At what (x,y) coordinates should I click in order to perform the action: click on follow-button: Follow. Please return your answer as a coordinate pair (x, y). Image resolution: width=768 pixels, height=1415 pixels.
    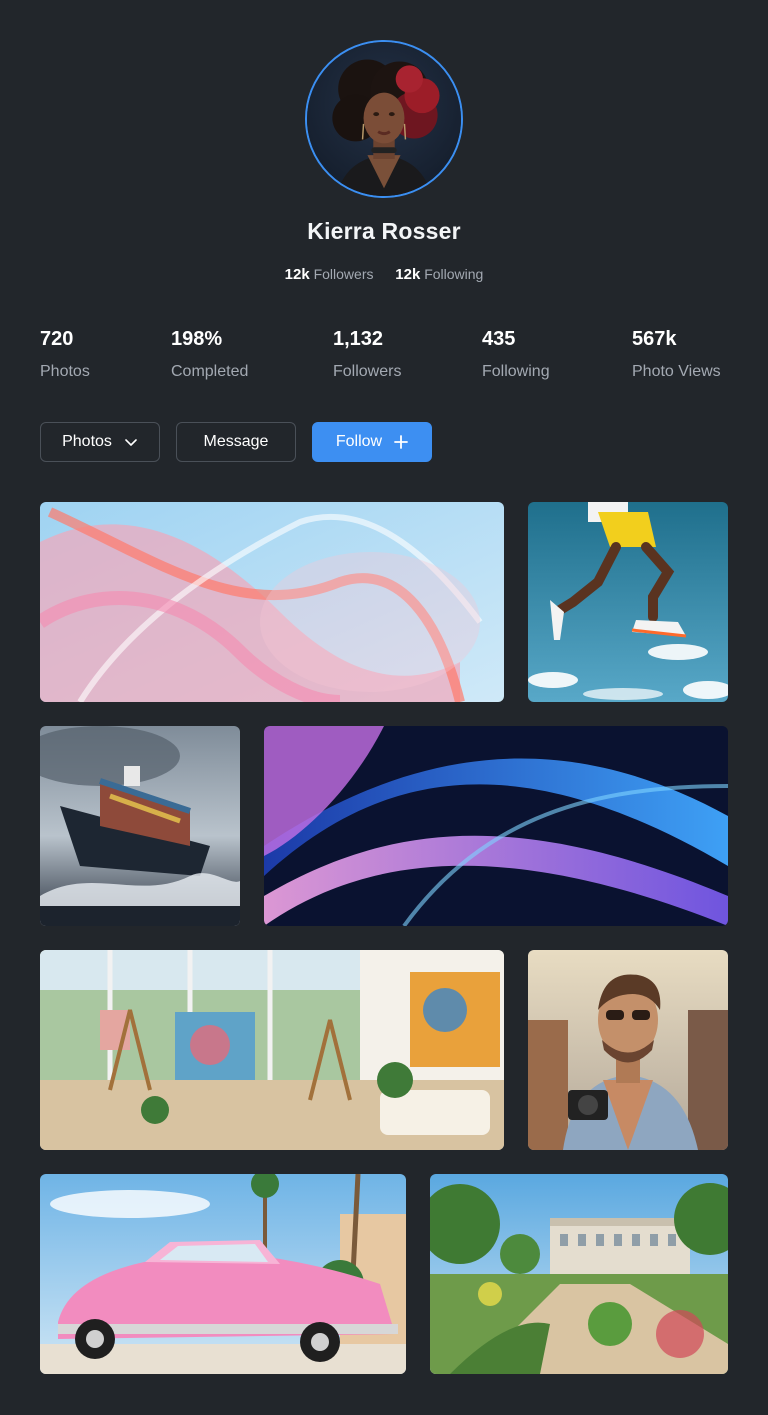
    Looking at the image, I should click on (372, 442).